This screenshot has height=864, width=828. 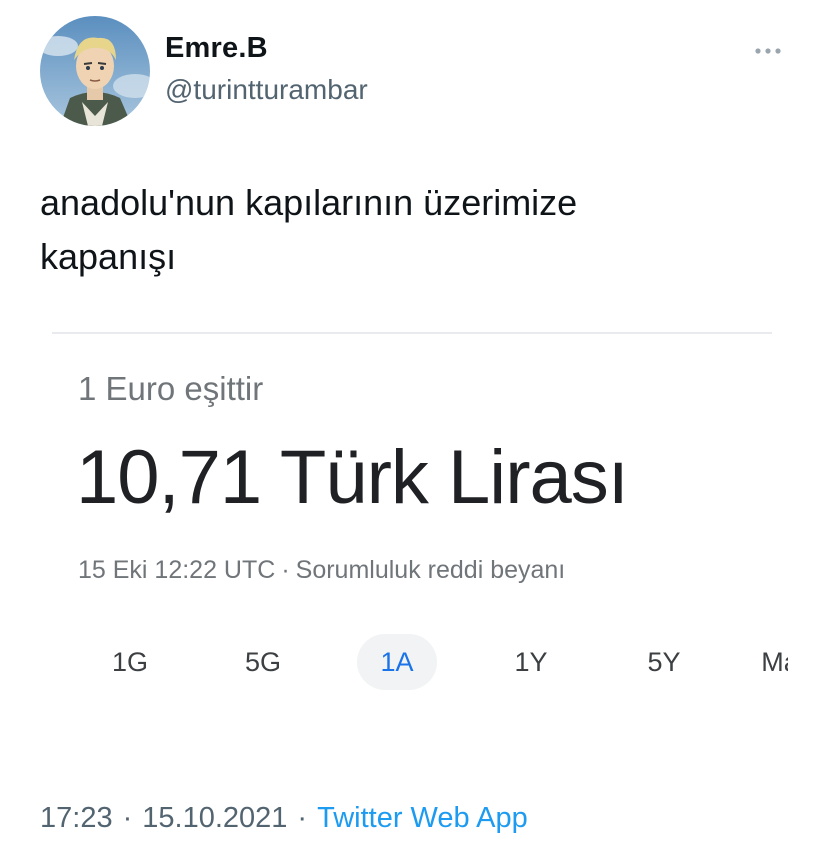 I want to click on more-horizontal-icon, so click(x=768, y=51).